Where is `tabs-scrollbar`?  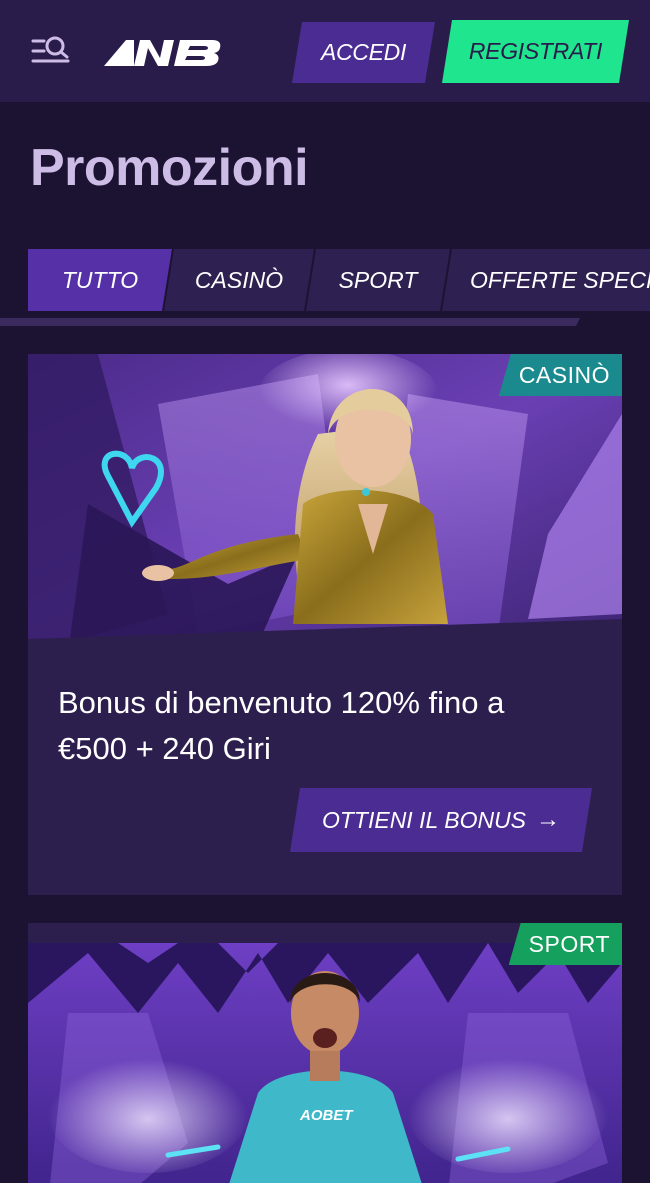
tabs-scrollbar is located at coordinates (290, 322).